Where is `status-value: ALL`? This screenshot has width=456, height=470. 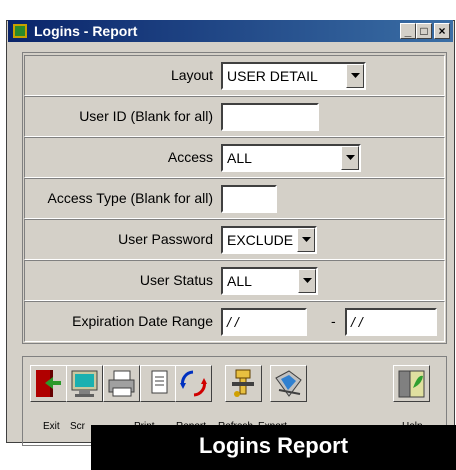 status-value: ALL is located at coordinates (239, 281).